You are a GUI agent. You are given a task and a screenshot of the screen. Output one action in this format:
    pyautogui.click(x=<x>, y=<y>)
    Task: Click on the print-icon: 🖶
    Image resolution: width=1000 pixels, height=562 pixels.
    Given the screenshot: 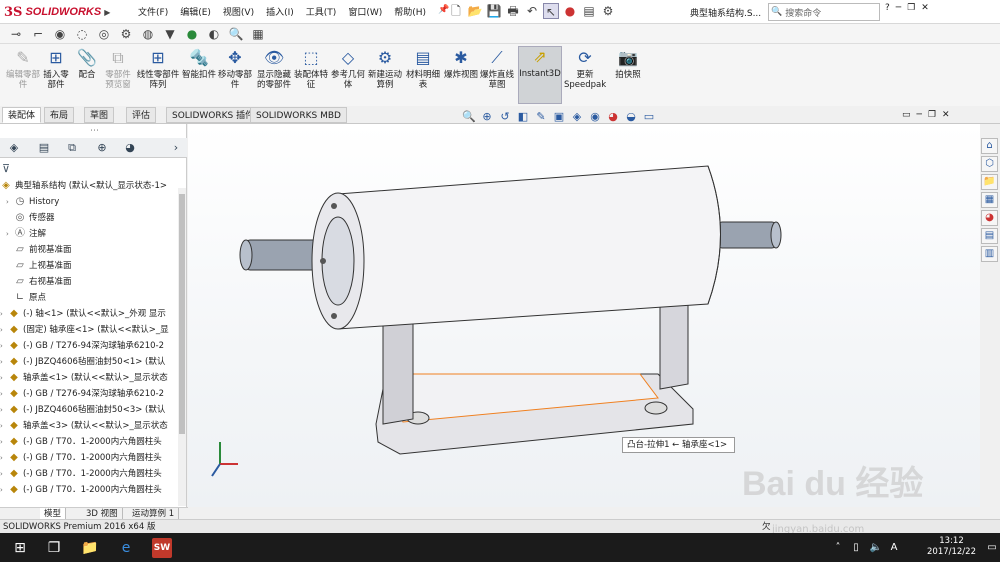 What is the action you would take?
    pyautogui.click(x=513, y=11)
    